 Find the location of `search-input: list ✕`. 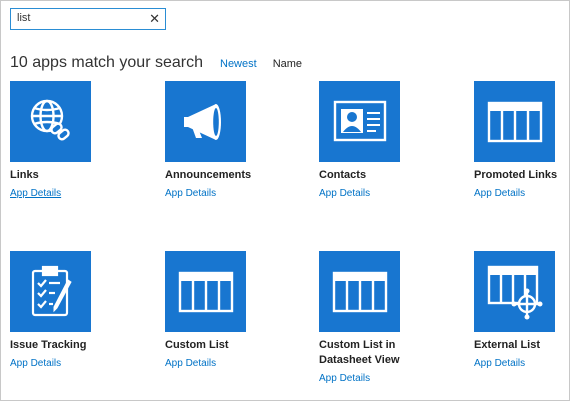

search-input: list ✕ is located at coordinates (88, 19).